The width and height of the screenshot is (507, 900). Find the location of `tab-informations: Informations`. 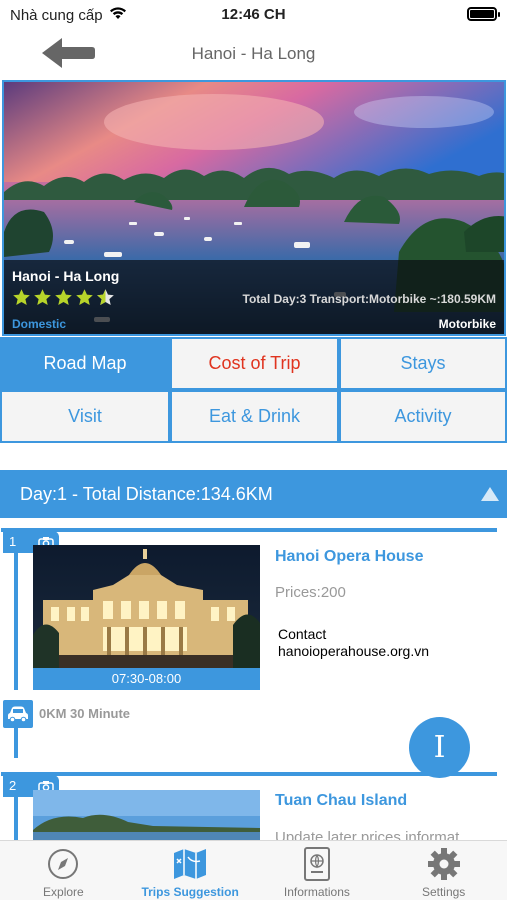

tab-informations: Informations is located at coordinates (317, 870).